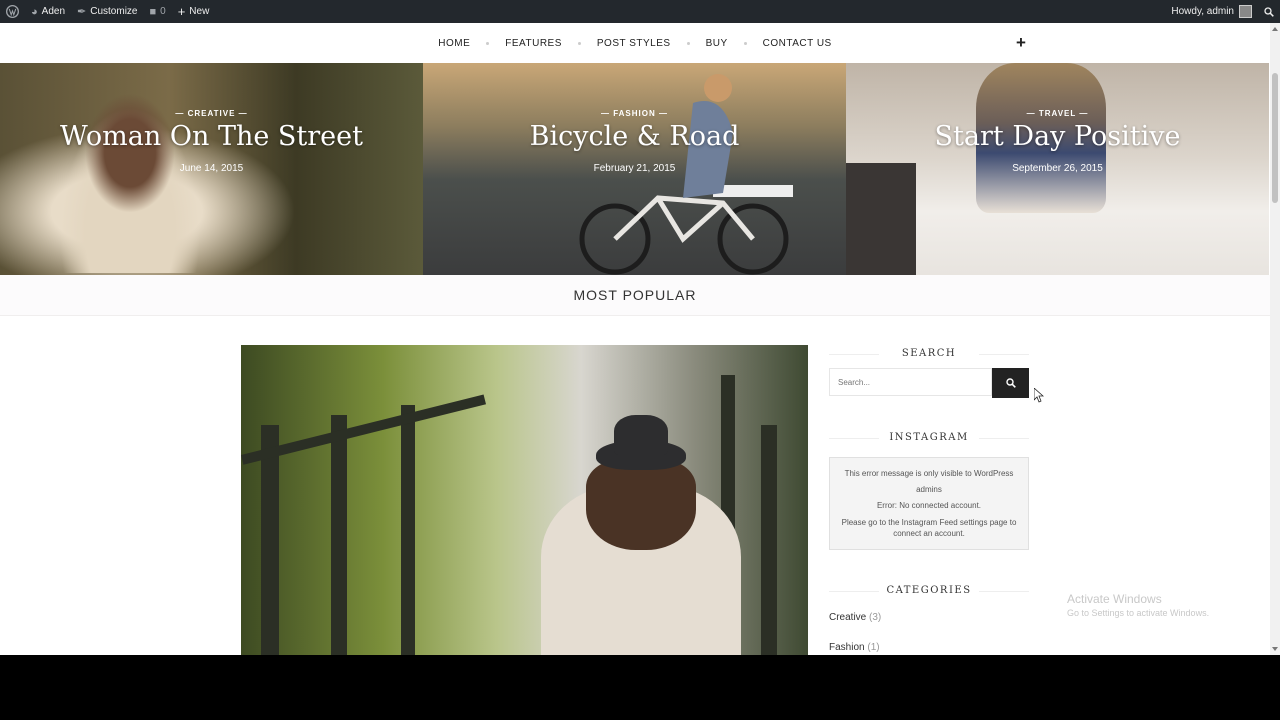 The height and width of the screenshot is (720, 1280). I want to click on photo-hat-crown, so click(641, 435).